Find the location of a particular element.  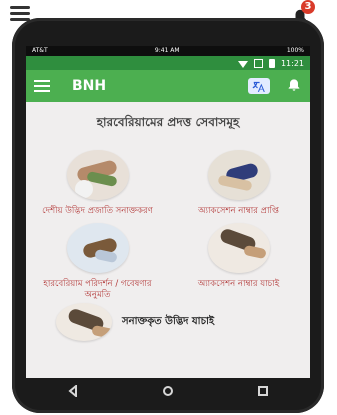

android-nav-bar is located at coordinates (168, 391).